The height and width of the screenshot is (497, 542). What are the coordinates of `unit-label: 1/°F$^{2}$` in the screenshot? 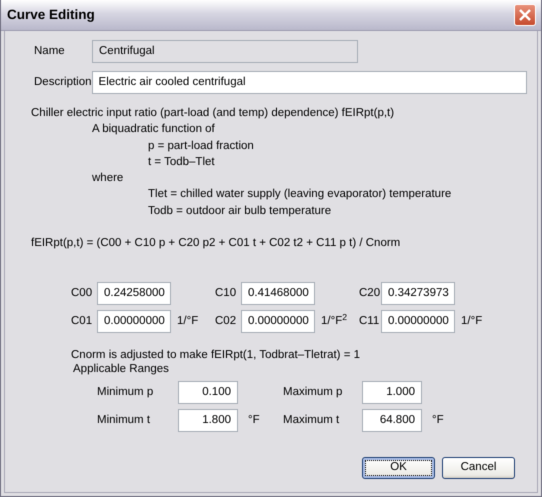 It's located at (334, 321).